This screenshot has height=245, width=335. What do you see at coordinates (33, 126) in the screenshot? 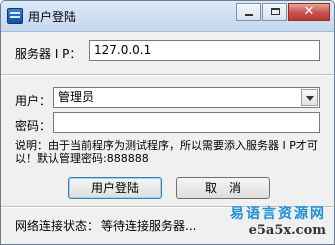
I see `password-label: 密码：` at bounding box center [33, 126].